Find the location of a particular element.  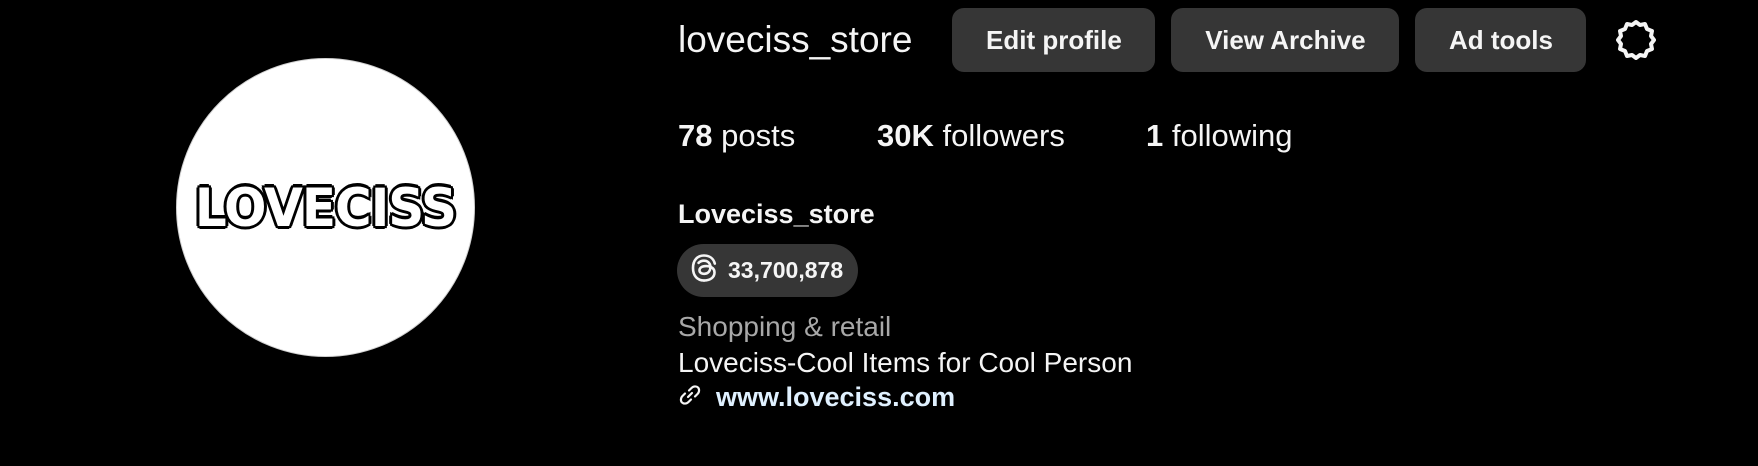

username: loveciss_store is located at coordinates (795, 39).